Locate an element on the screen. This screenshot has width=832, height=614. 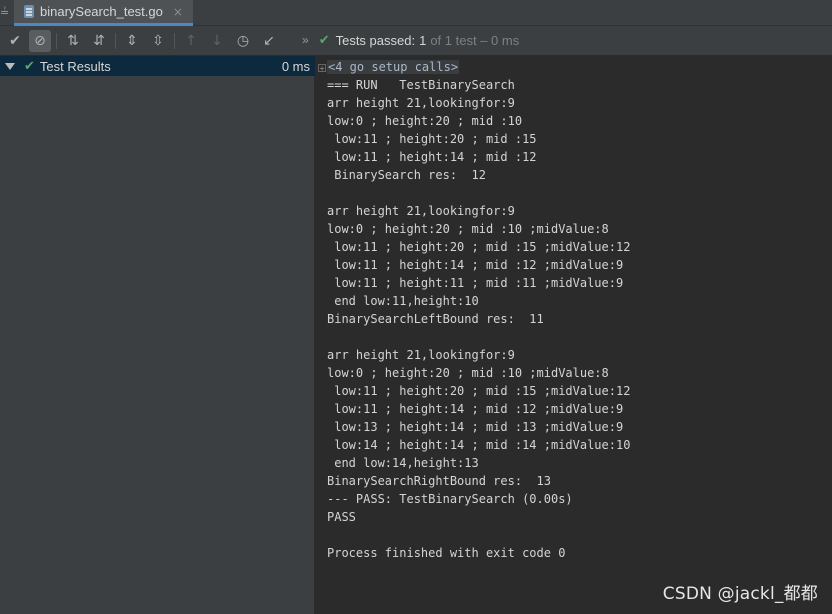
tree-item-duration: 0 ms is located at coordinates (295, 66).